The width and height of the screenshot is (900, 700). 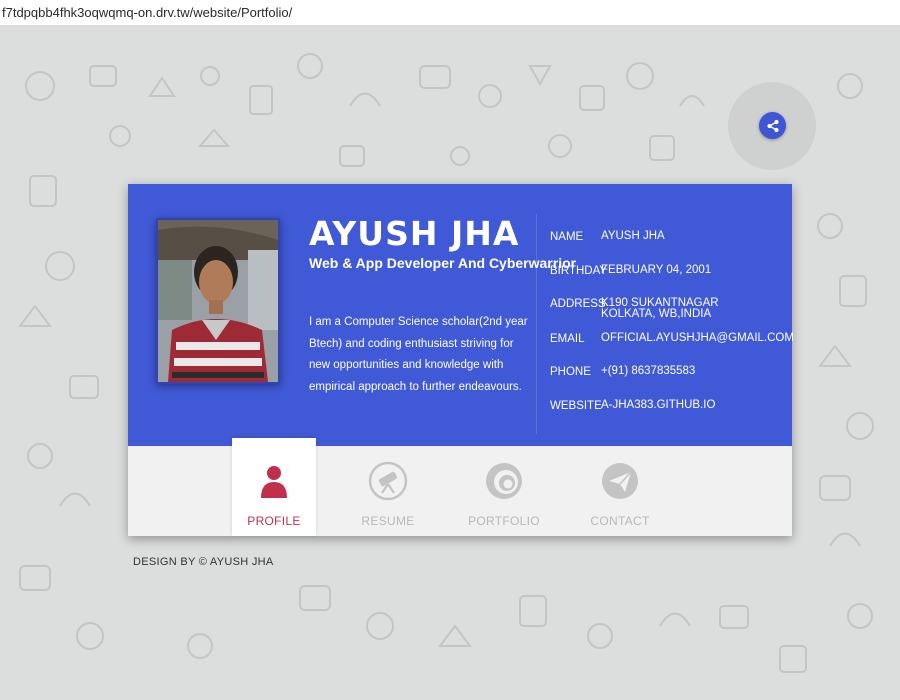 I want to click on info-label-email: EMAIL, so click(x=567, y=339).